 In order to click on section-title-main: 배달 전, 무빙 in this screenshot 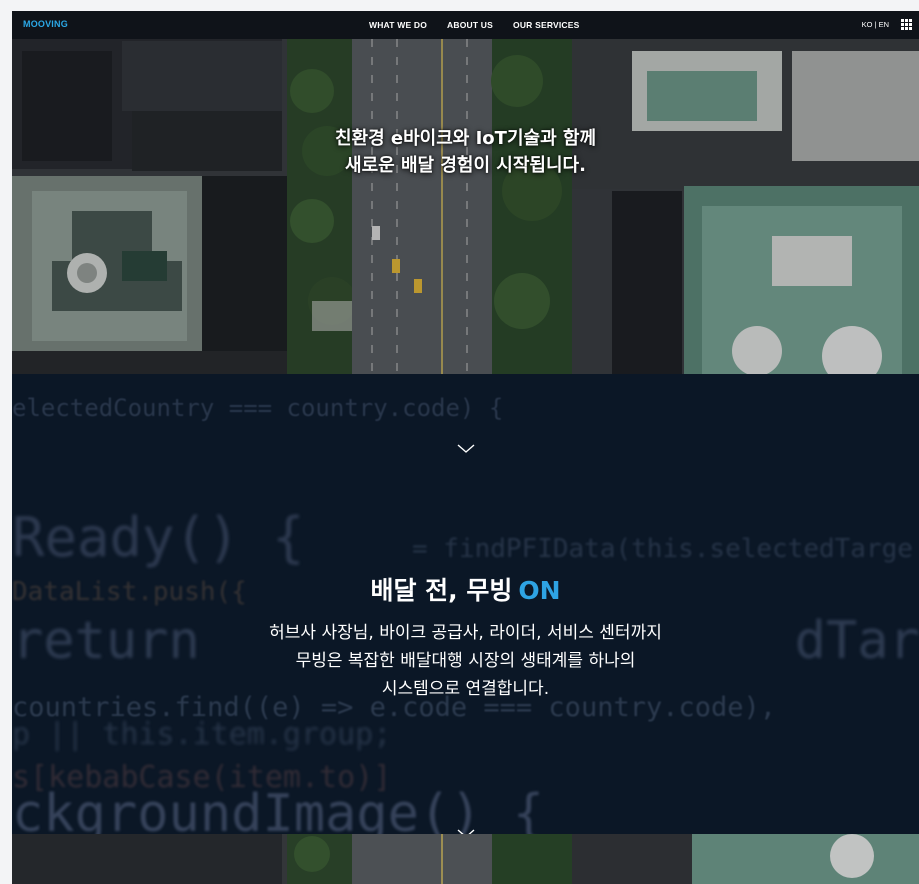, I will do `click(441, 590)`.